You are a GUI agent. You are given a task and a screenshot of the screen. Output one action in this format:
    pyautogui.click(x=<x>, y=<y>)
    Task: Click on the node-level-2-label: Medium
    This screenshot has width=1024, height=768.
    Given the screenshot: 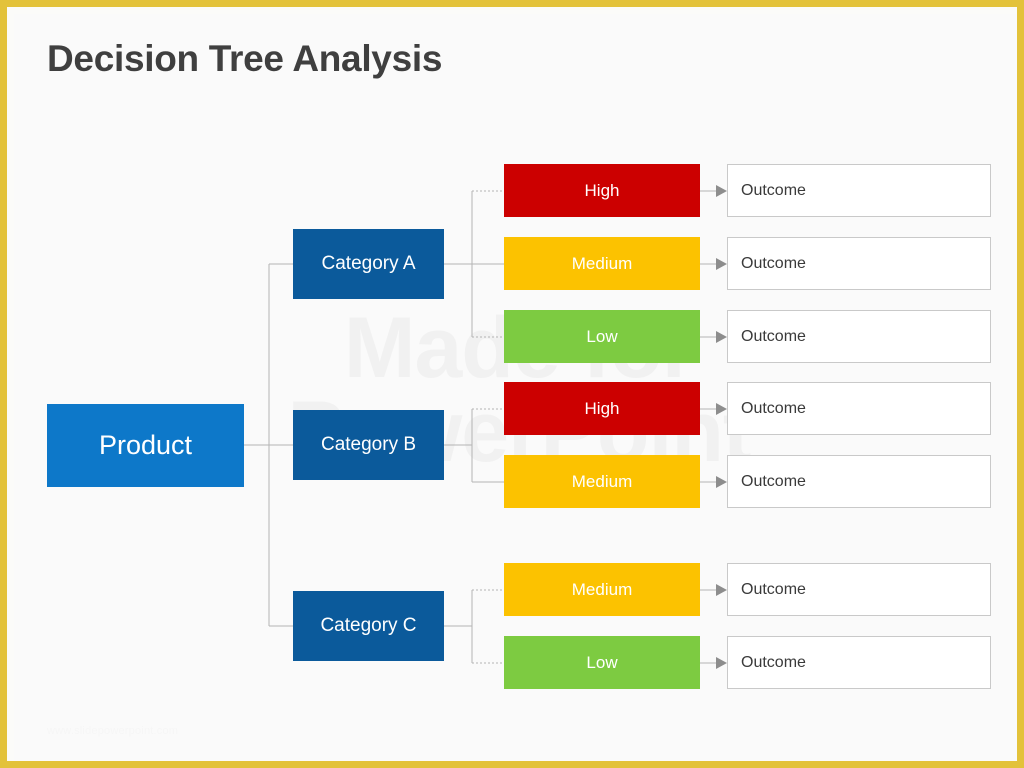 What is the action you would take?
    pyautogui.click(x=602, y=263)
    